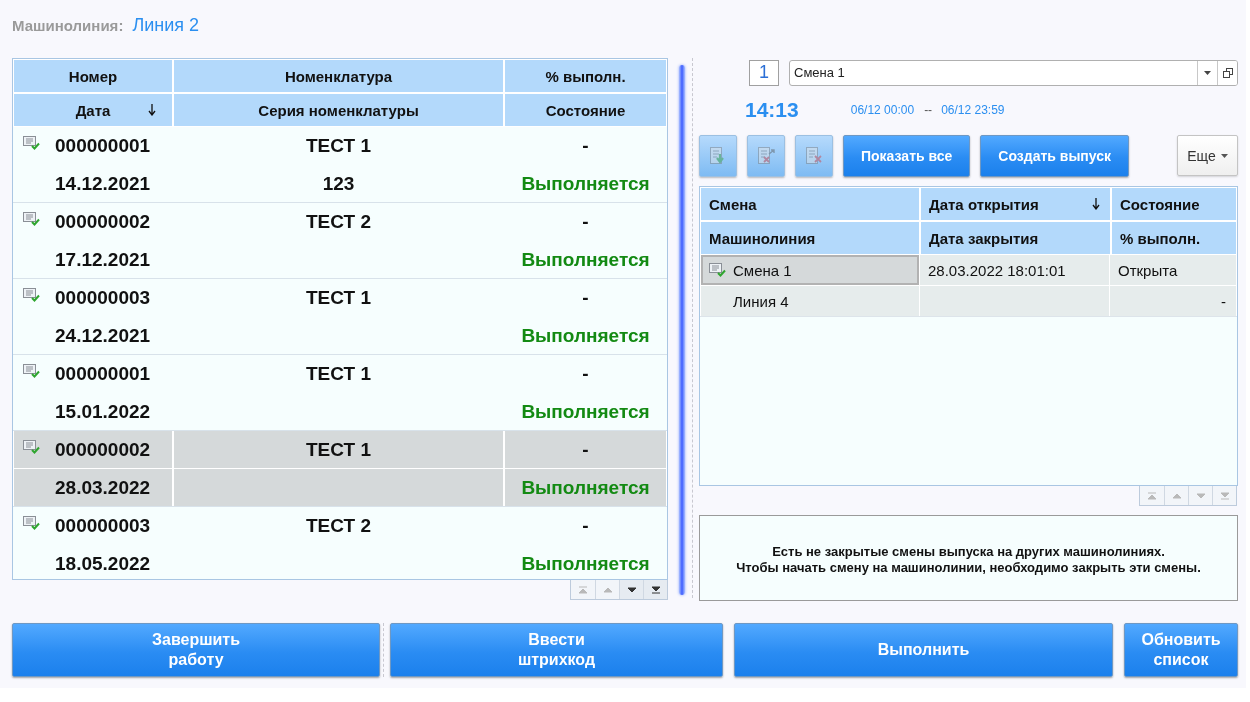 This screenshot has height=702, width=1250. I want to click on table-row: 000000003 ТЕСТ 1 - 24.12.2021 Выполняется, so click(340, 317).